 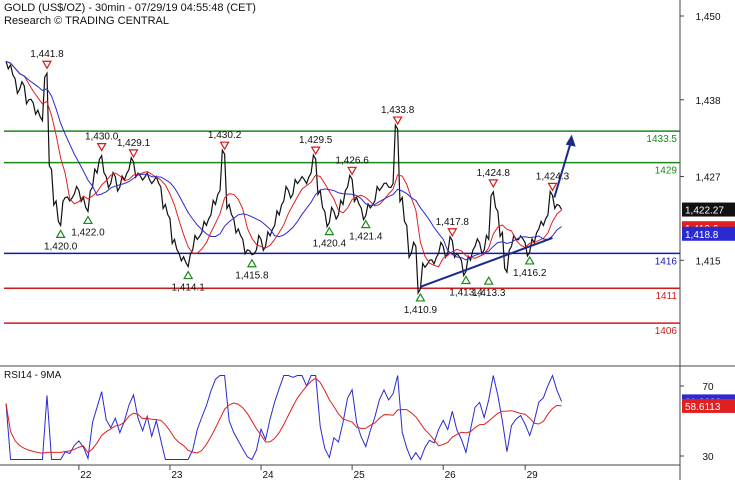 I want to click on level-label: 1411, so click(x=666, y=296).